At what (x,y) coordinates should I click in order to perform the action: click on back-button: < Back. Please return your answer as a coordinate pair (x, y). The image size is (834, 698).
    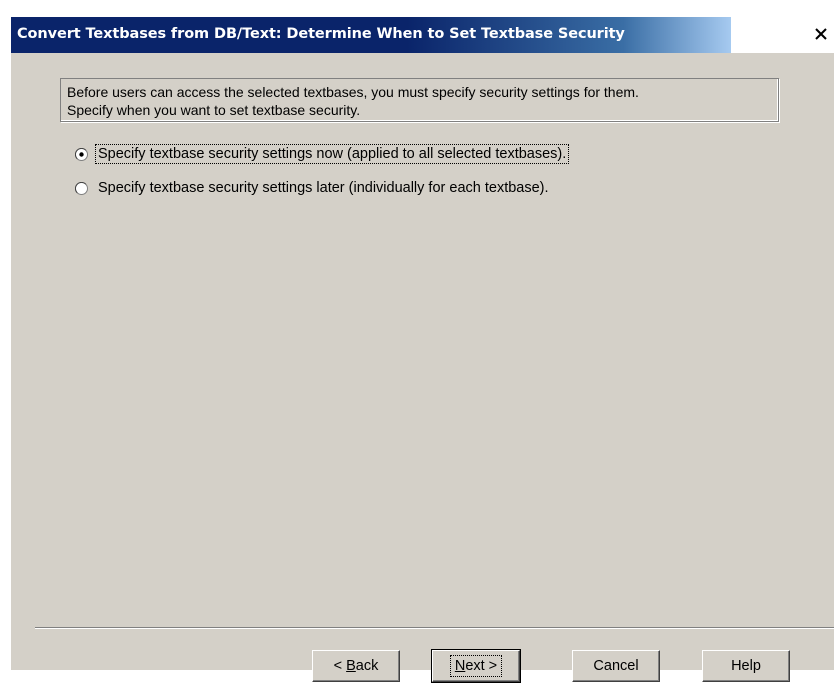
    Looking at the image, I should click on (356, 666).